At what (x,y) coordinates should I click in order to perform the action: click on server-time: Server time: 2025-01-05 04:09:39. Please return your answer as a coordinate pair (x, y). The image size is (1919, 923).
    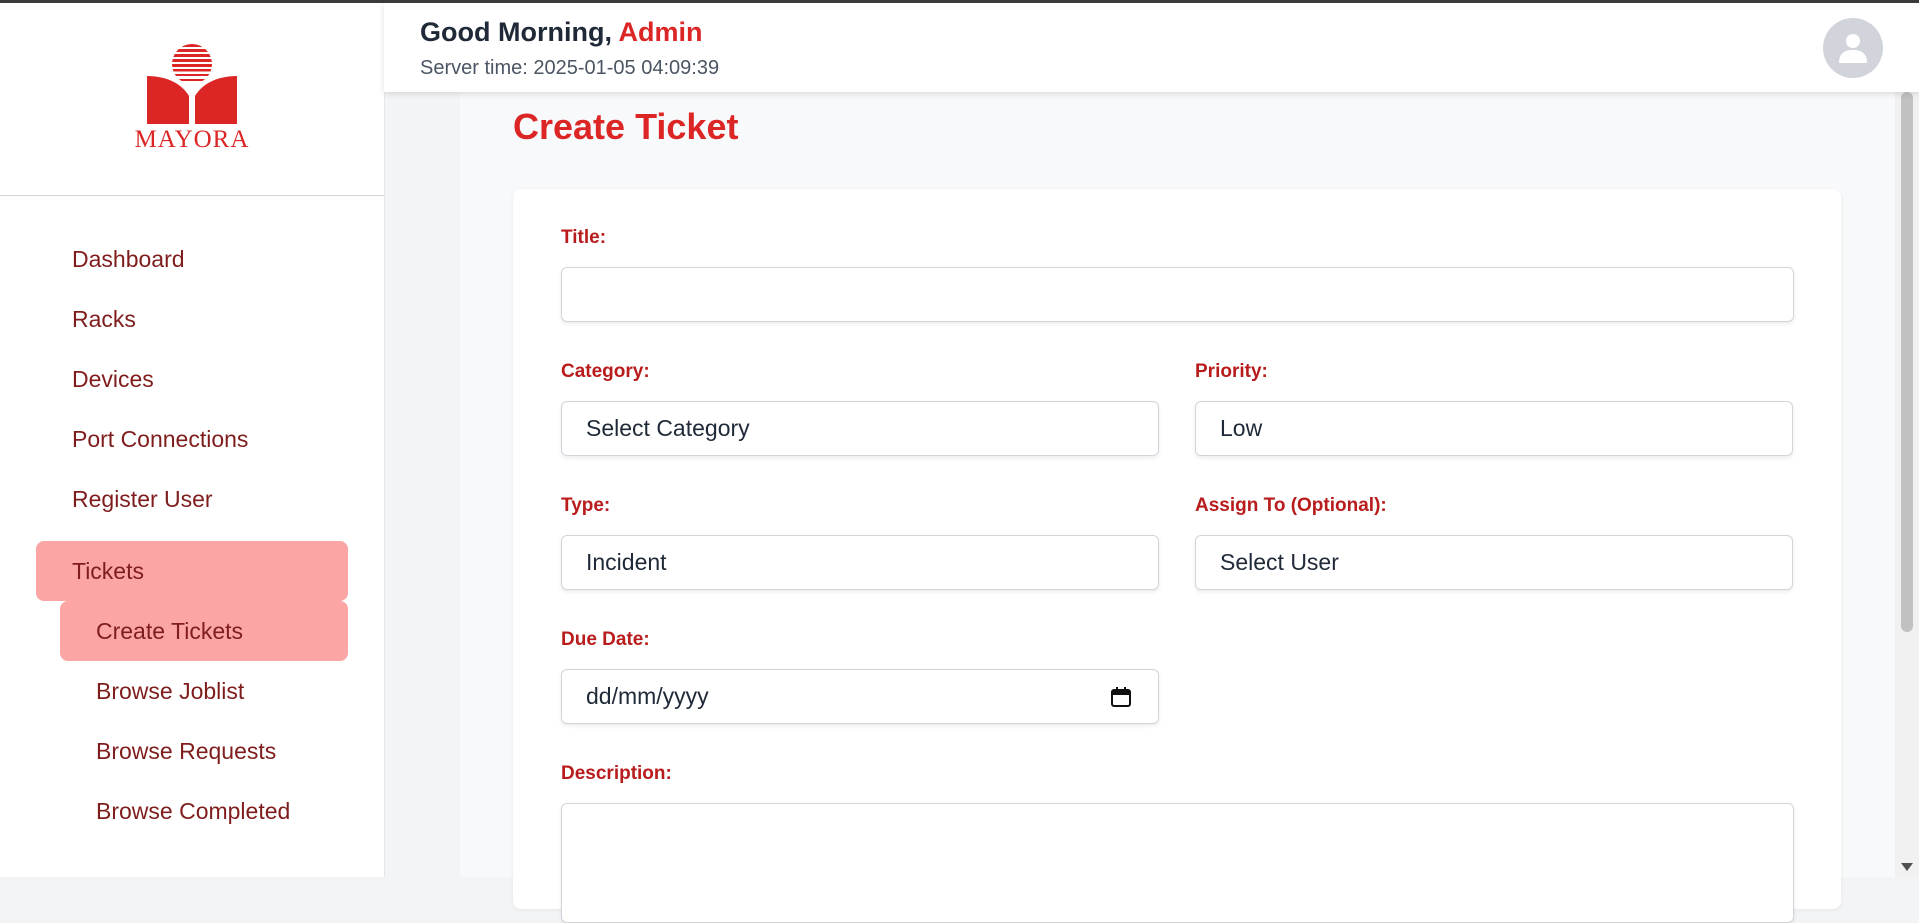
    Looking at the image, I should click on (570, 68).